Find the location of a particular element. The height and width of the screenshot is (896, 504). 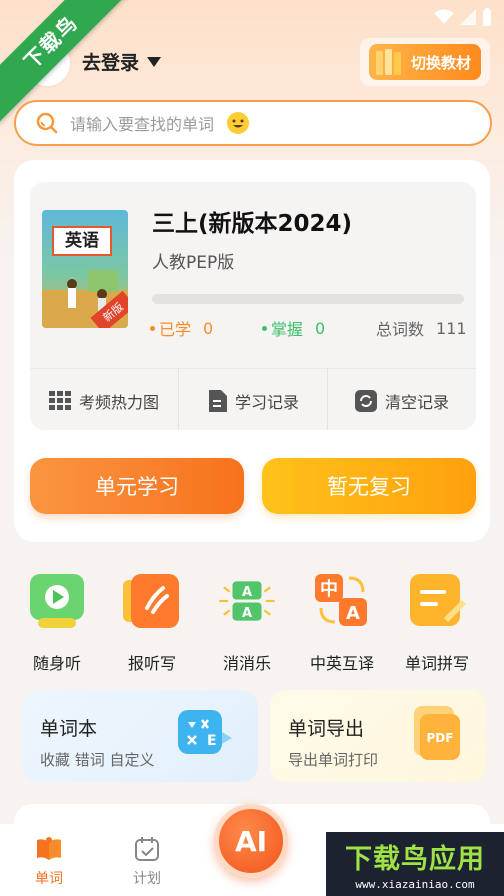

feature-label: 单词拼写 is located at coordinates (436, 663).